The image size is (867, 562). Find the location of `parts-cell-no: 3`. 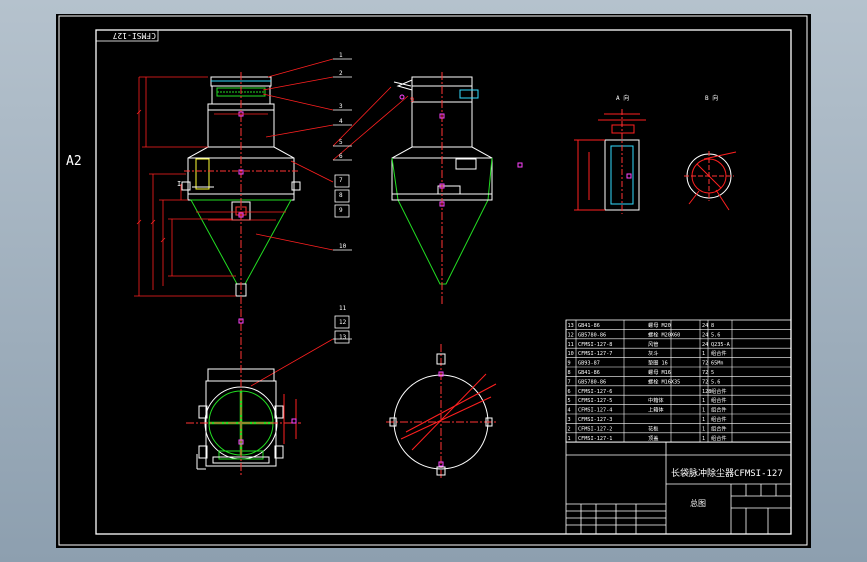

parts-cell-no: 3 is located at coordinates (569, 420).